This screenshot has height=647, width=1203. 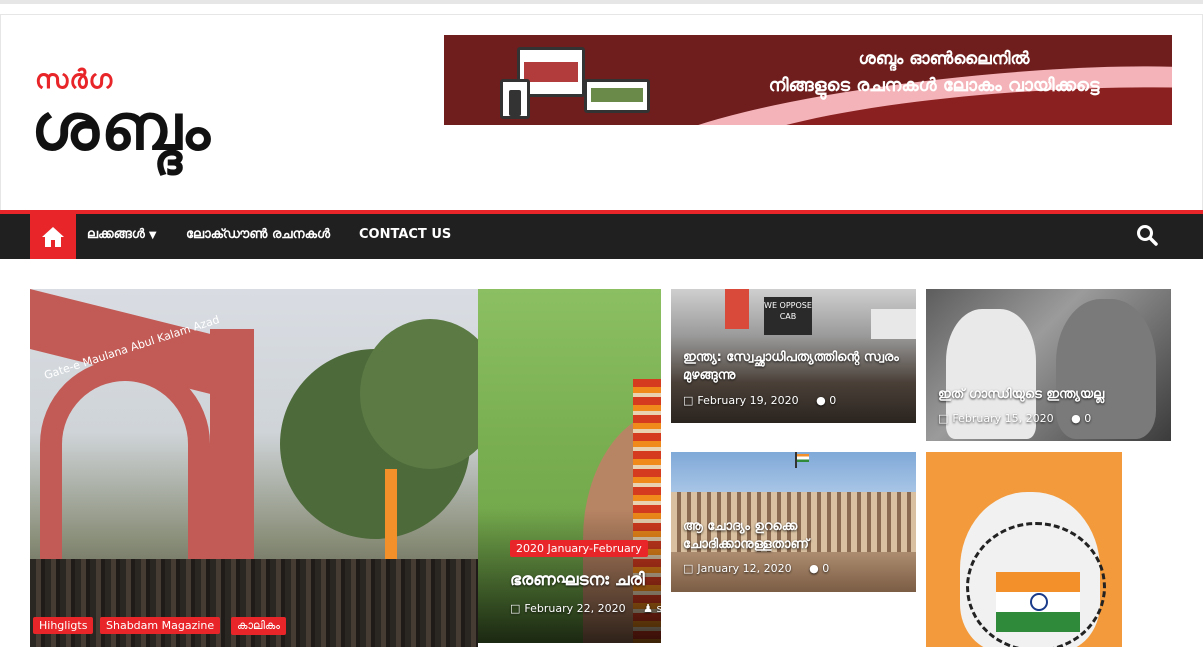 I want to click on indian-flag-illustration, so click(x=1038, y=602).